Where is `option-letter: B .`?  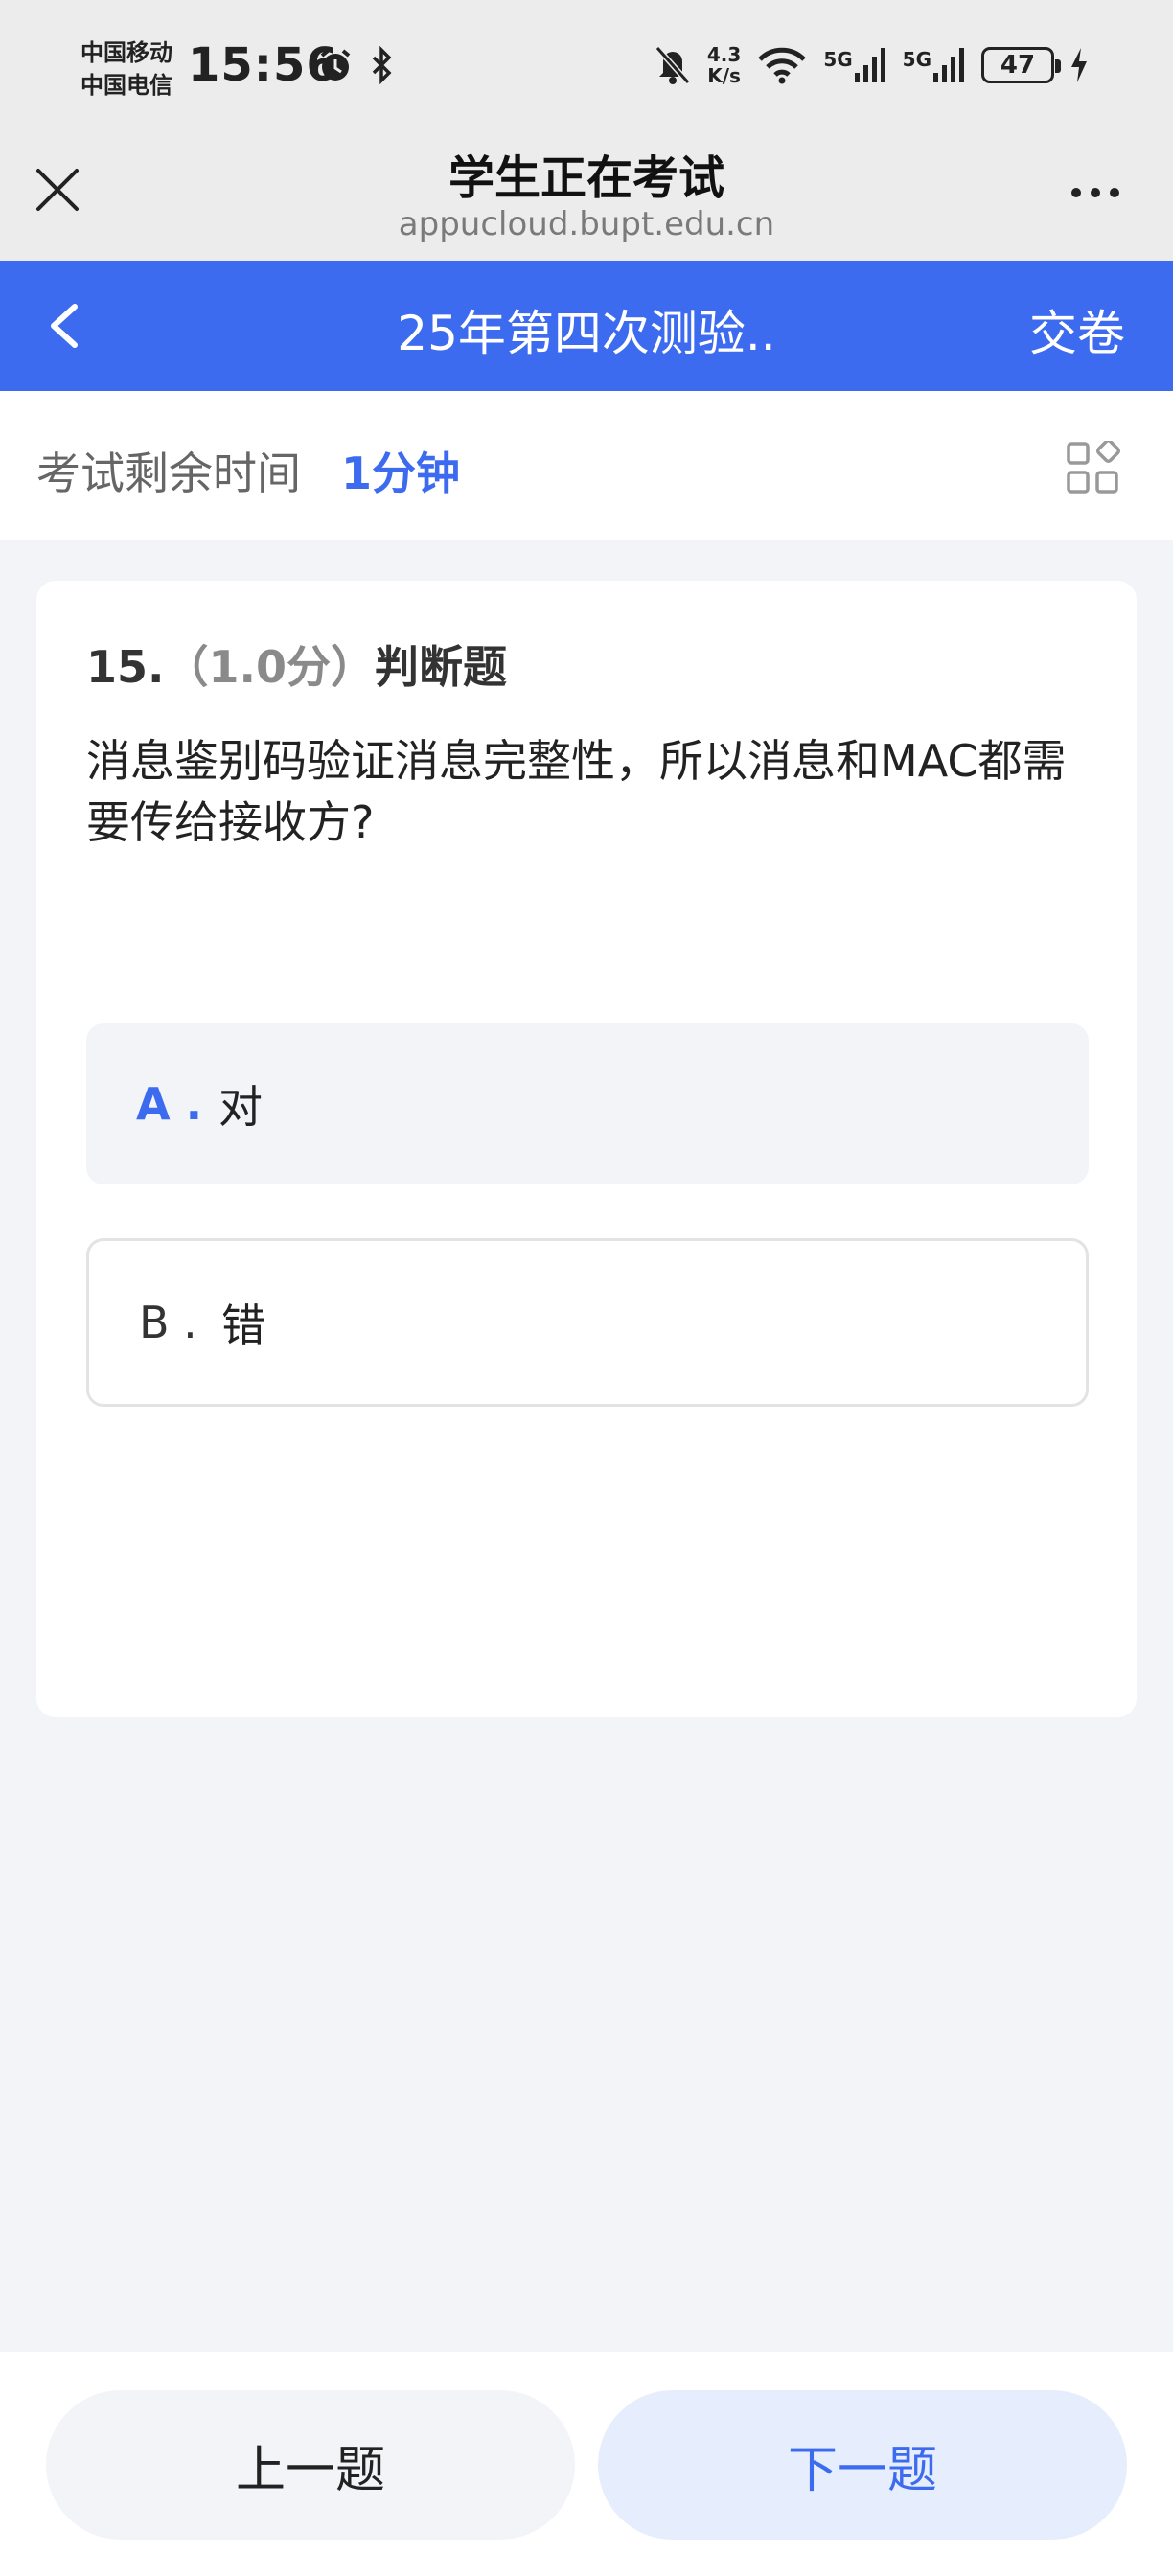 option-letter: B . is located at coordinates (168, 1322).